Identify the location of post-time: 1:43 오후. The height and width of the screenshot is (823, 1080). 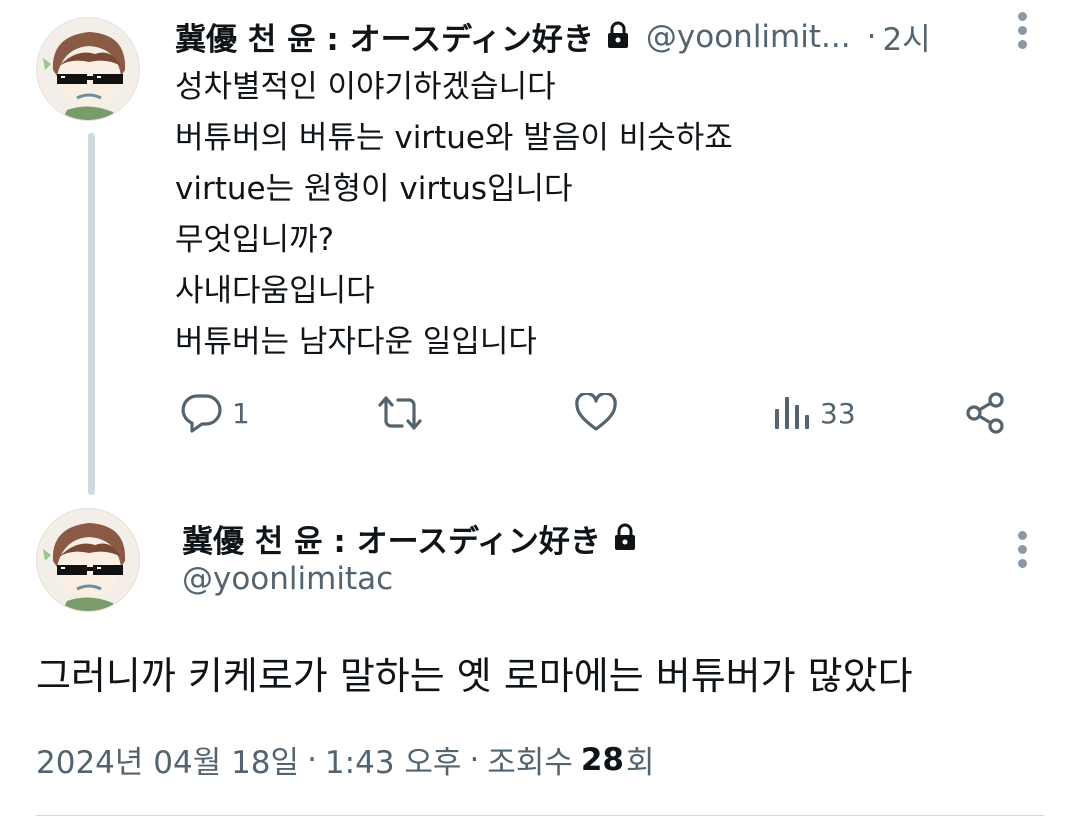
(393, 759).